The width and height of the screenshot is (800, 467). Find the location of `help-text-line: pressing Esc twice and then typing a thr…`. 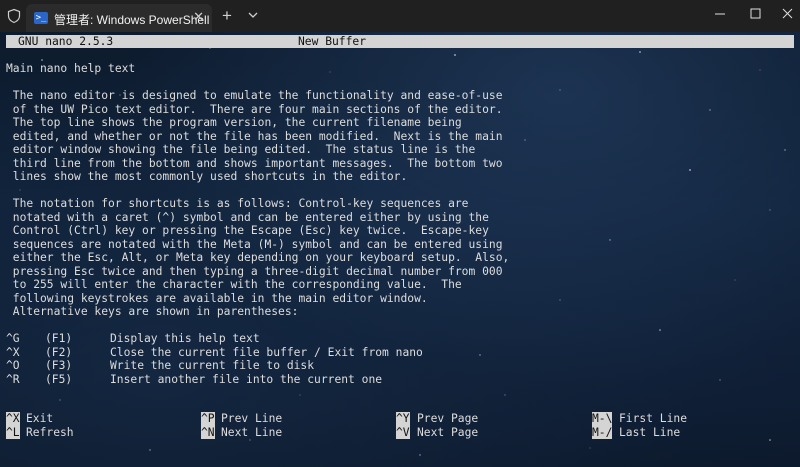

help-text-line: pressing Esc twice and then typing a thr… is located at coordinates (254, 271).